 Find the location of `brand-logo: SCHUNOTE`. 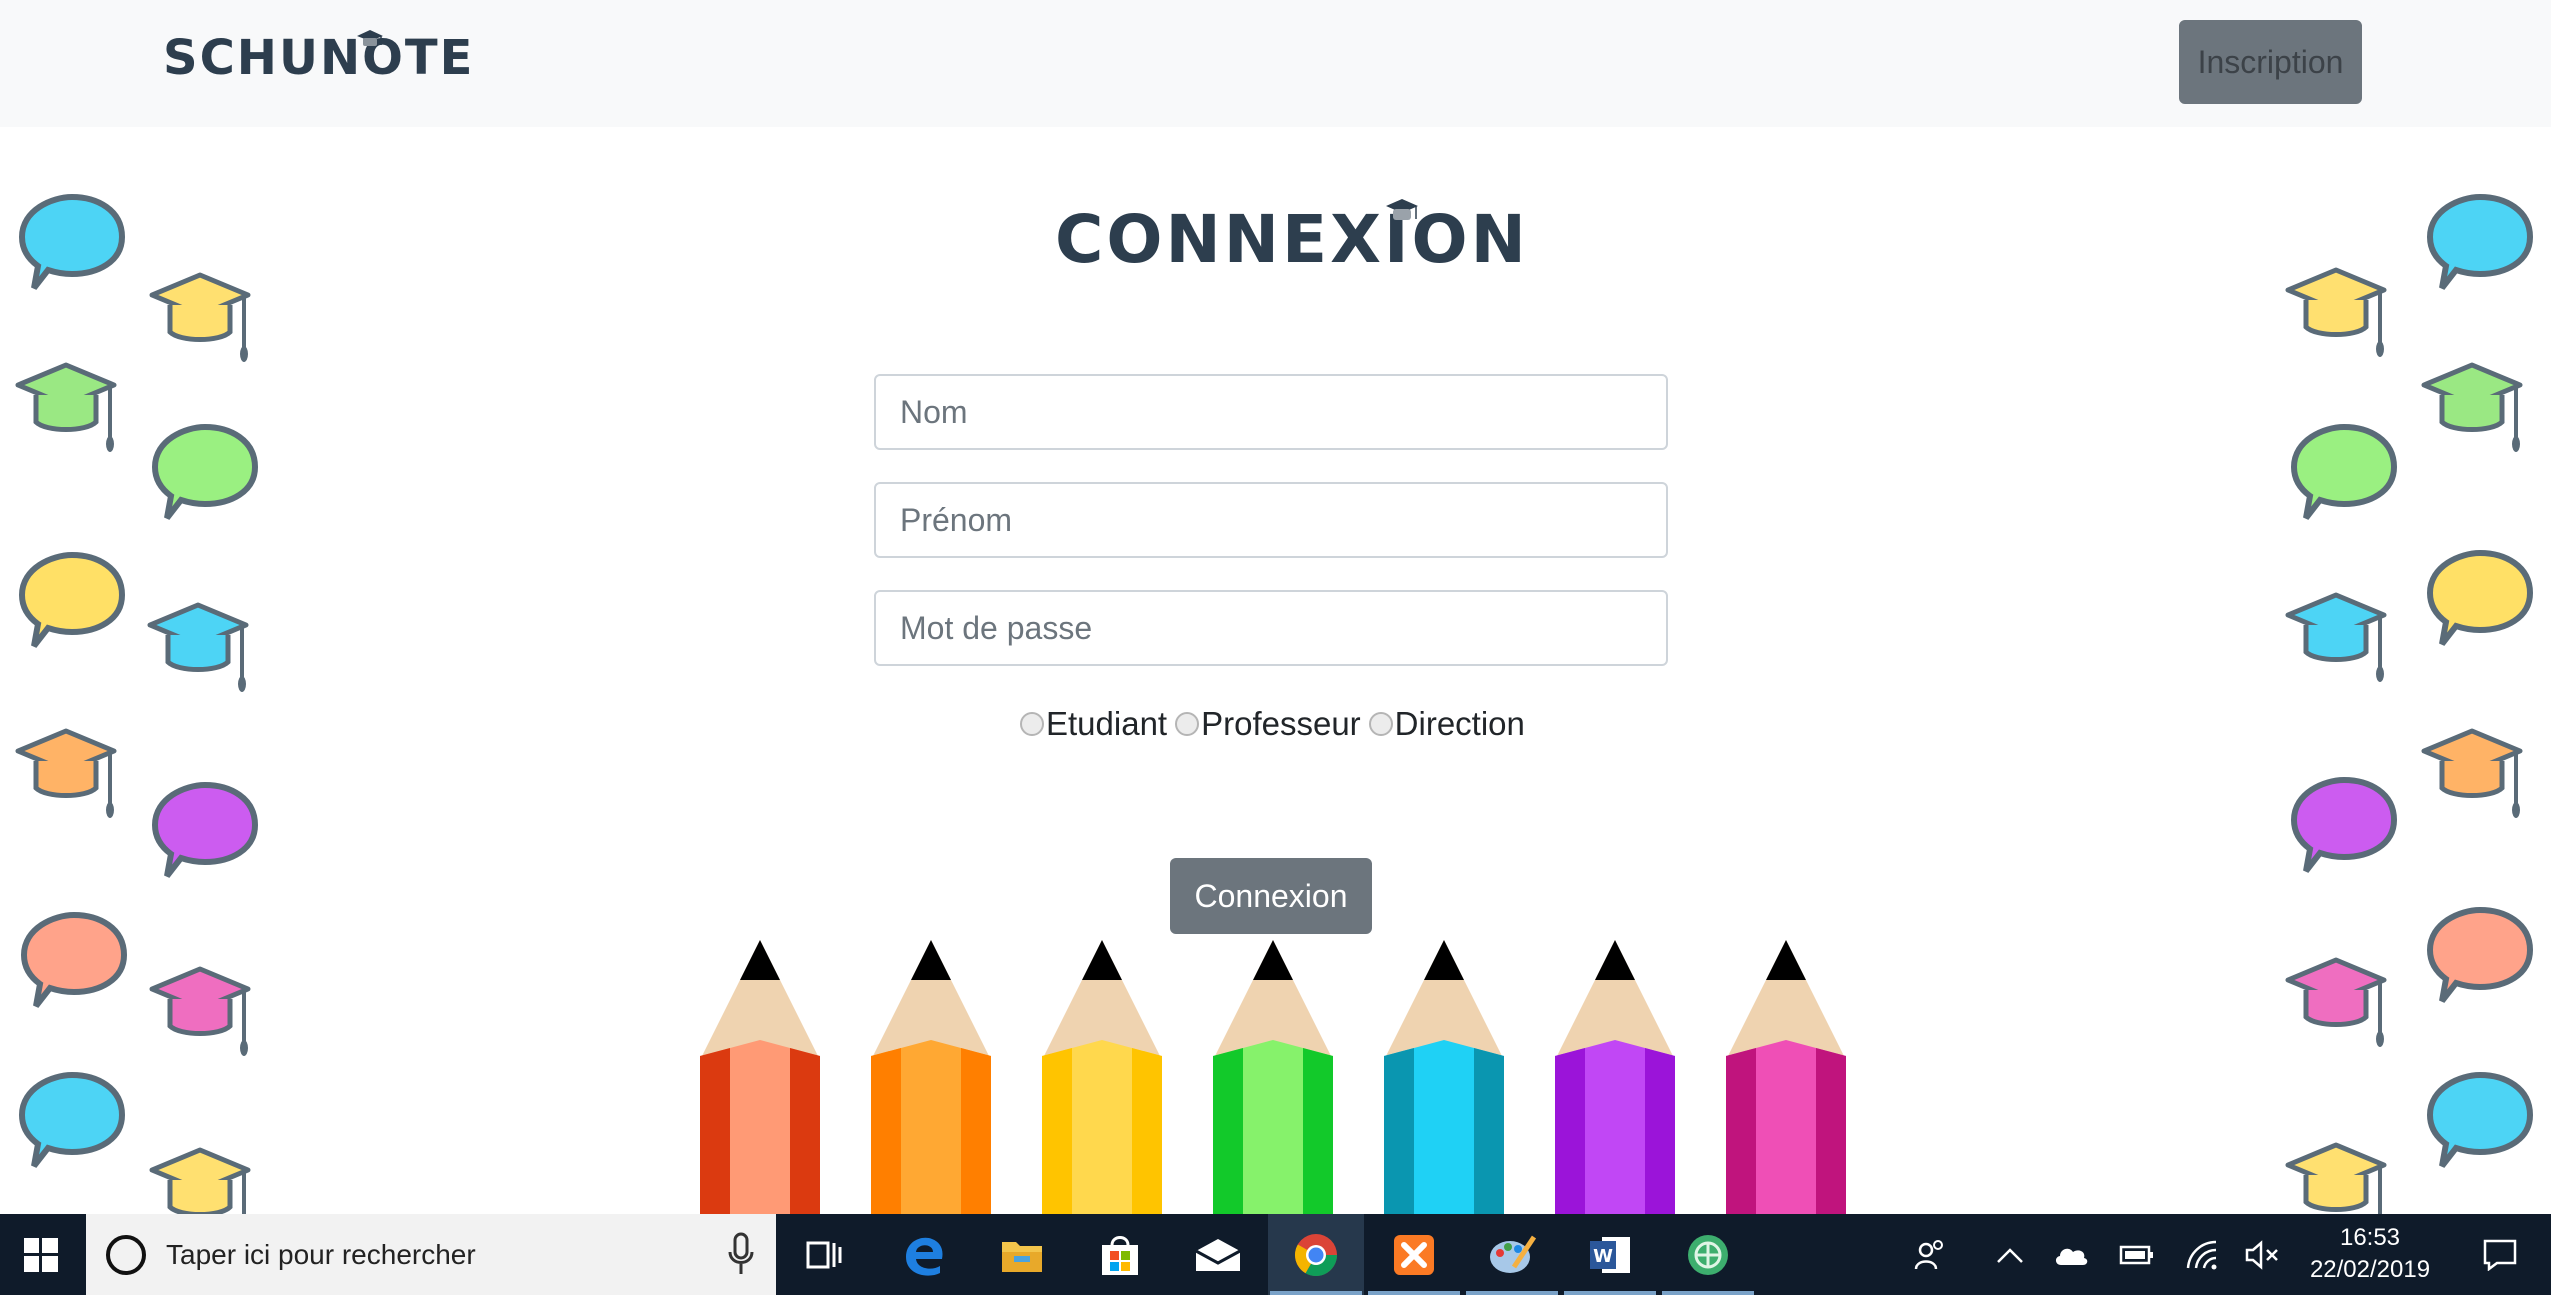

brand-logo: SCHUNOTE is located at coordinates (318, 58).